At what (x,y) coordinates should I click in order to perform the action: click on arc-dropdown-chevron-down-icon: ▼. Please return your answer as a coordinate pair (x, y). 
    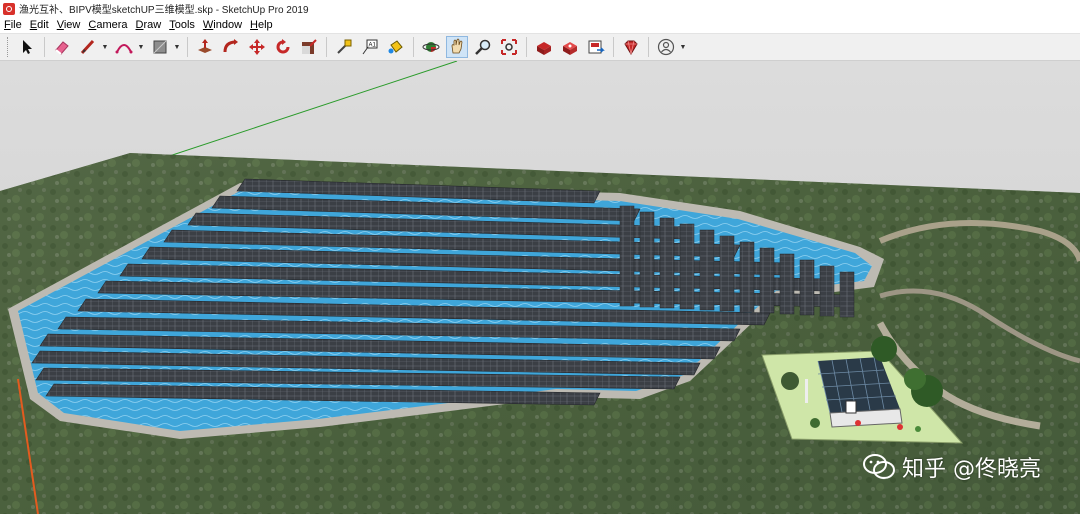
    Looking at the image, I should click on (141, 47).